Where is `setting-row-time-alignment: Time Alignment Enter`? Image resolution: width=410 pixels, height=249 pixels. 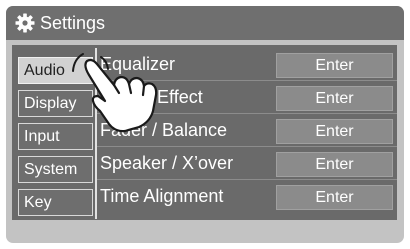
setting-row-time-alignment: Time Alignment Enter is located at coordinates (247, 197).